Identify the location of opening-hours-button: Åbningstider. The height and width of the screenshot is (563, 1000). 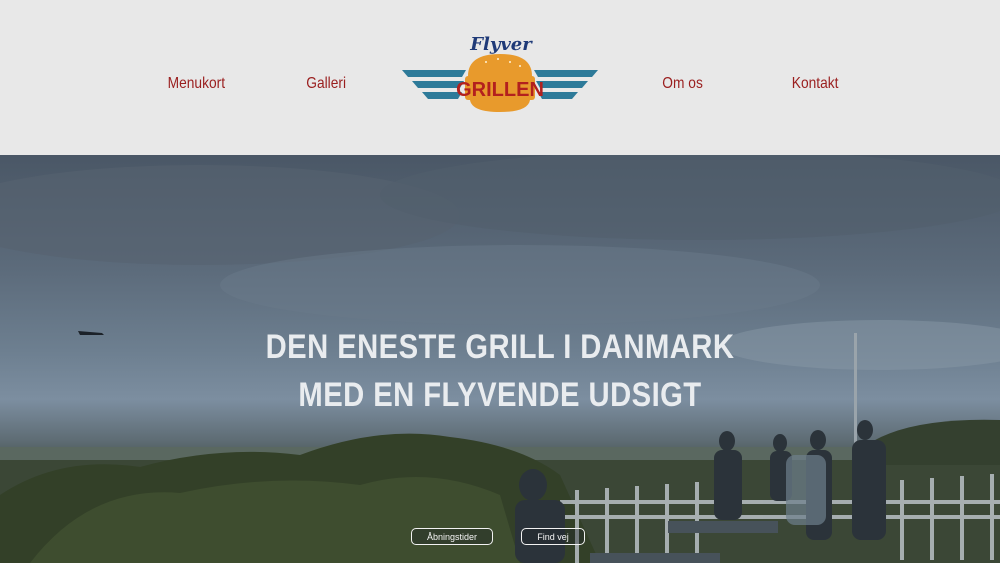
(452, 536).